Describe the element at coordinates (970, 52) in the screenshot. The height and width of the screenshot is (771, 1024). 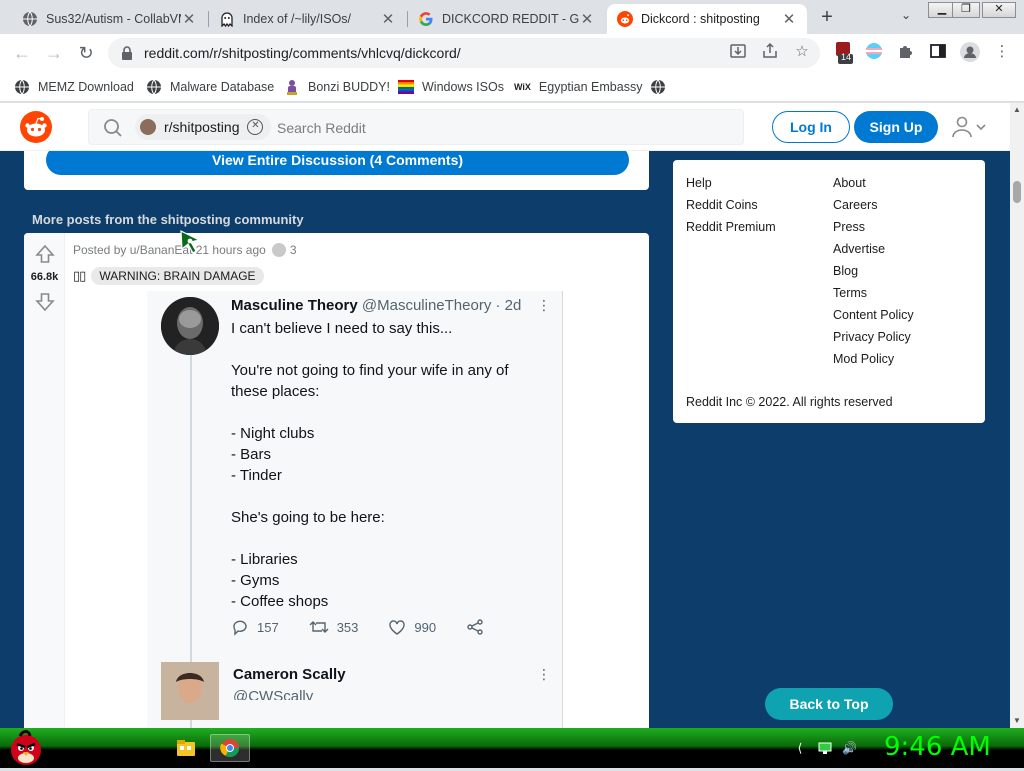
I see `profile-avatar-icon` at that location.